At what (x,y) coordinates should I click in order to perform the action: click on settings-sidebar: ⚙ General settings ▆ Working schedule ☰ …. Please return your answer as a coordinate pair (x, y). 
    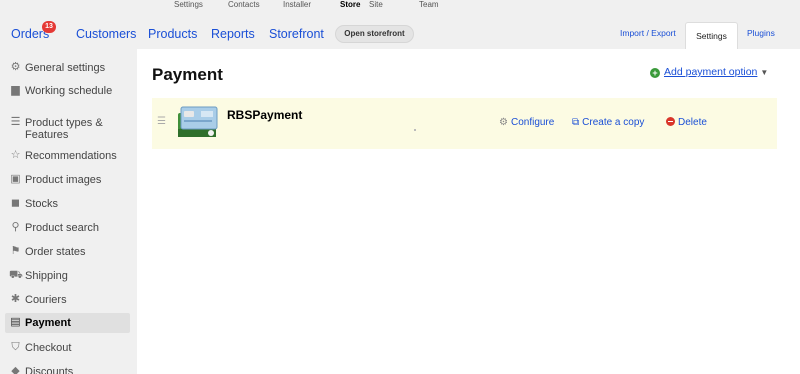
    Looking at the image, I should click on (68, 211).